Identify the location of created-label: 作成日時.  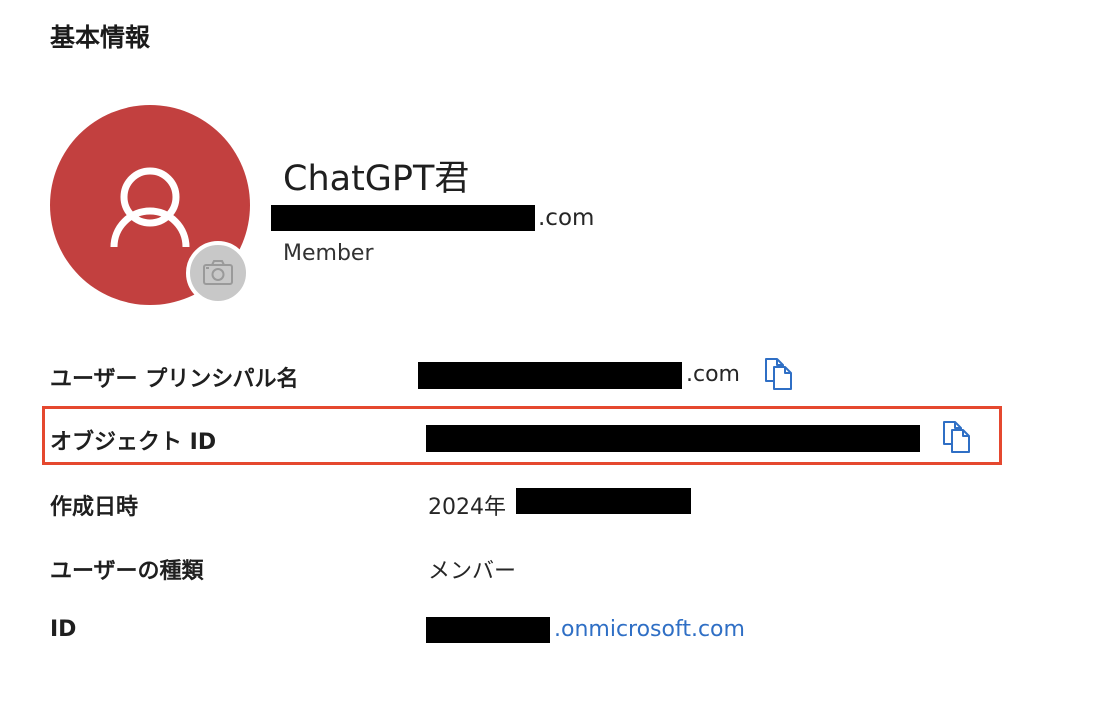
(94, 507).